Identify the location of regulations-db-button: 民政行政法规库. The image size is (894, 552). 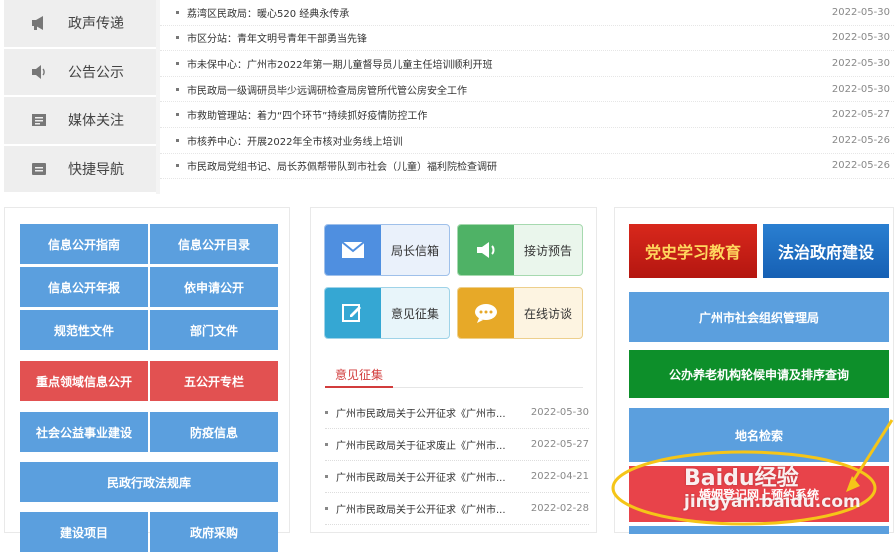
(149, 482).